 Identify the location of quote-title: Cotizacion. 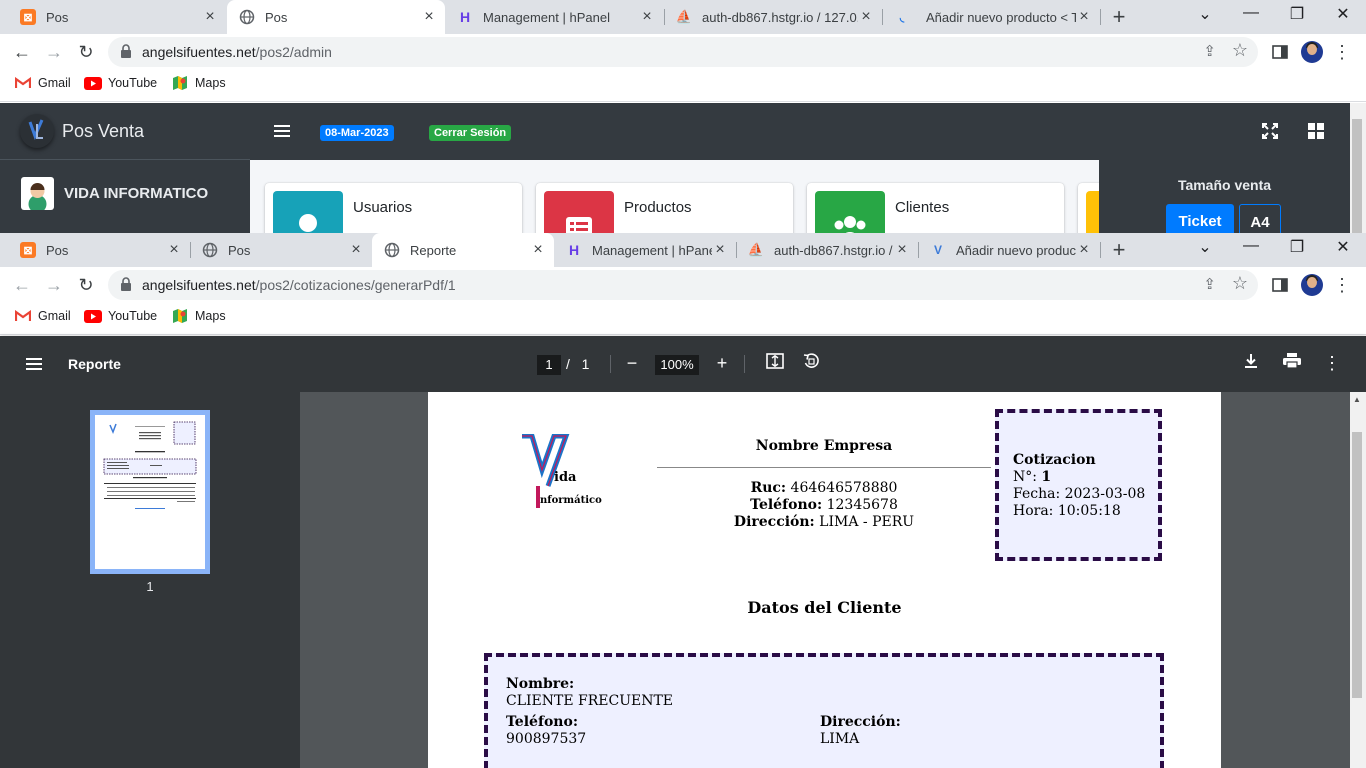
(1054, 460).